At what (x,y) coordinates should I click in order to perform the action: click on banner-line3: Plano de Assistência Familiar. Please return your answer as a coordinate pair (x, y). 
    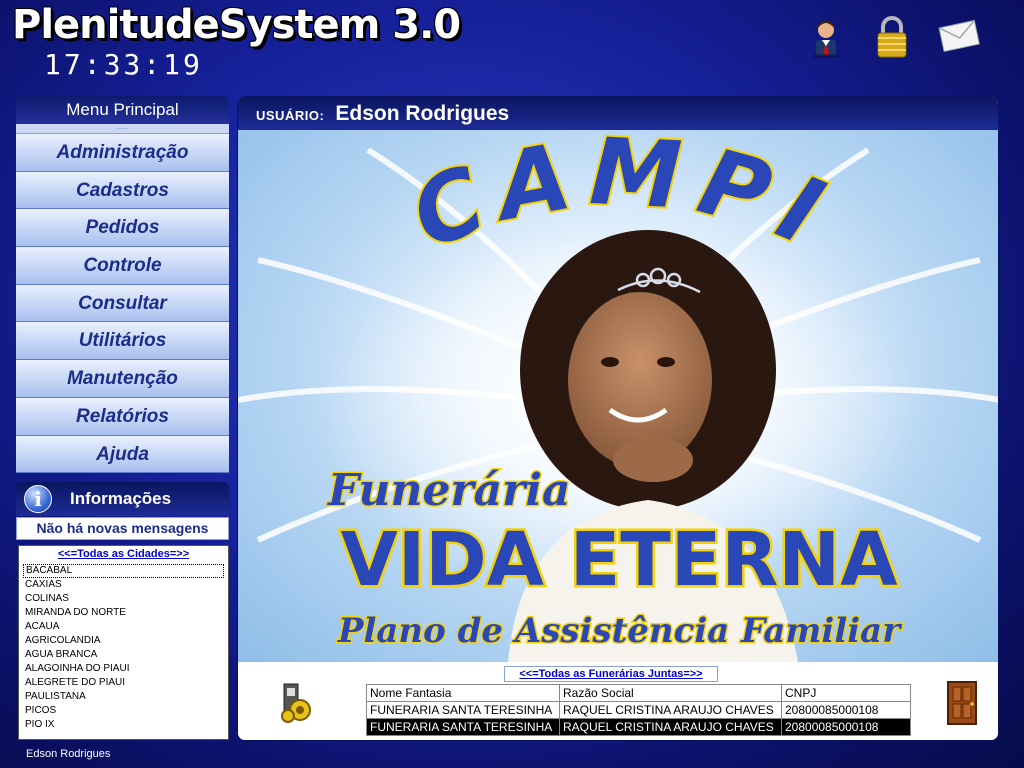
    Looking at the image, I should click on (619, 631).